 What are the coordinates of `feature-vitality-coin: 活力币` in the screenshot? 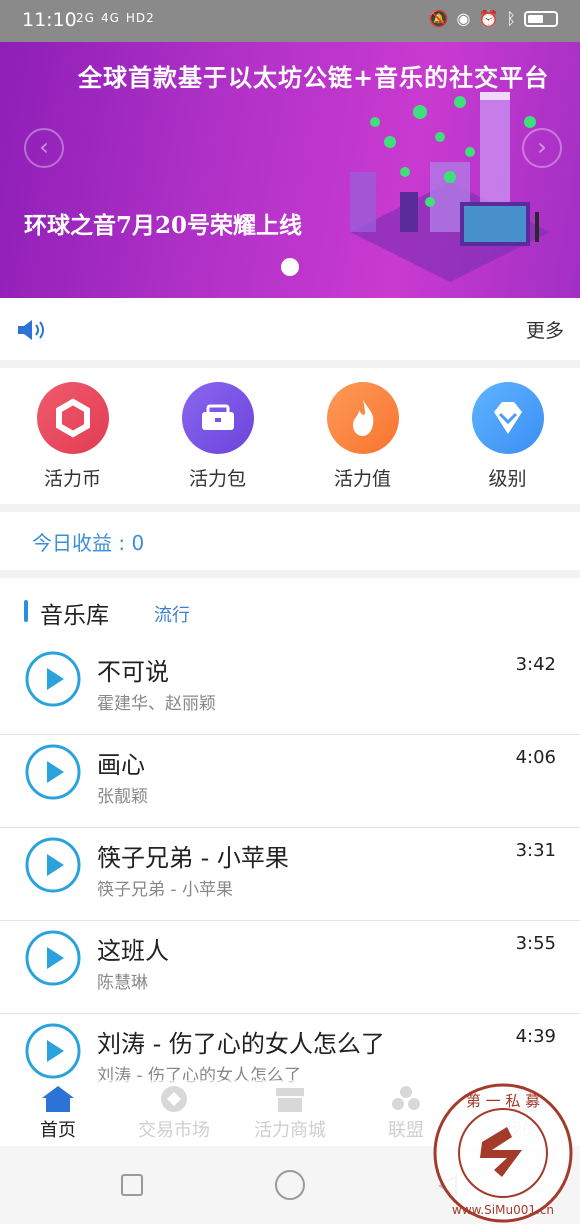 It's located at (72, 436).